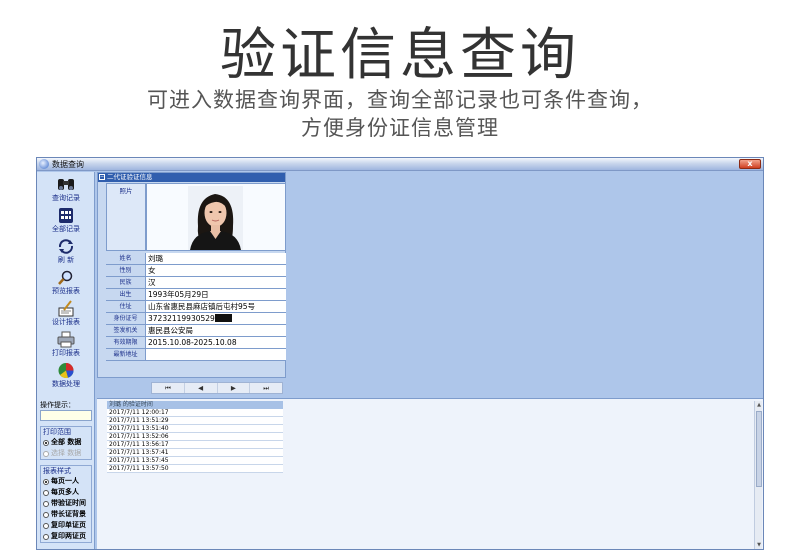 This screenshot has height=558, width=800. I want to click on field-row-birth: 出生 1993年05月29日, so click(196, 295).